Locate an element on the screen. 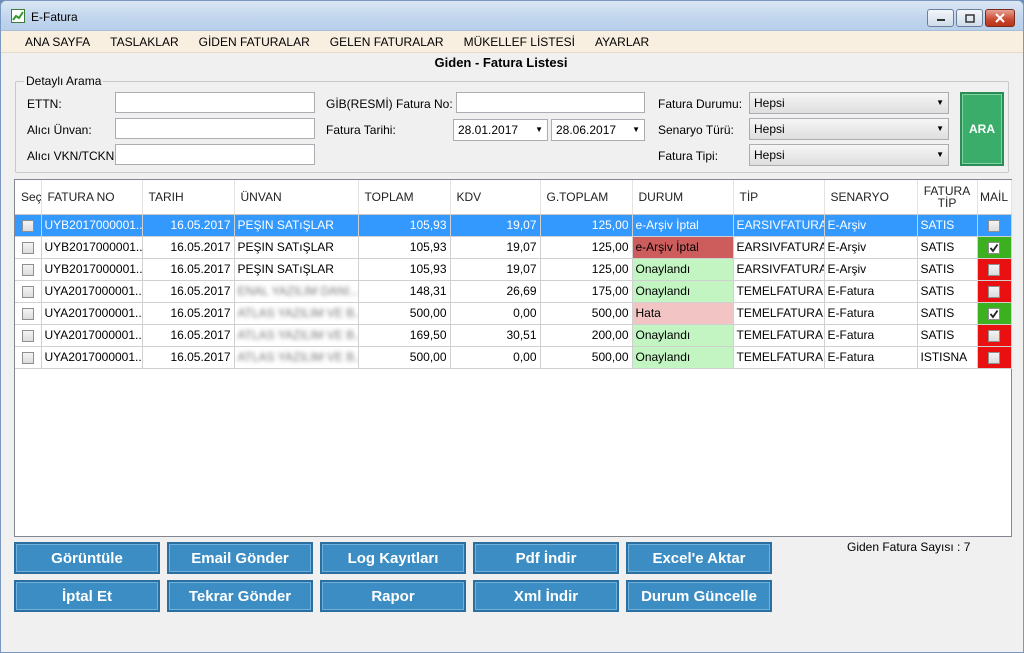 This screenshot has width=1024, height=653. cell-kdv: 0,00 is located at coordinates (495, 357).